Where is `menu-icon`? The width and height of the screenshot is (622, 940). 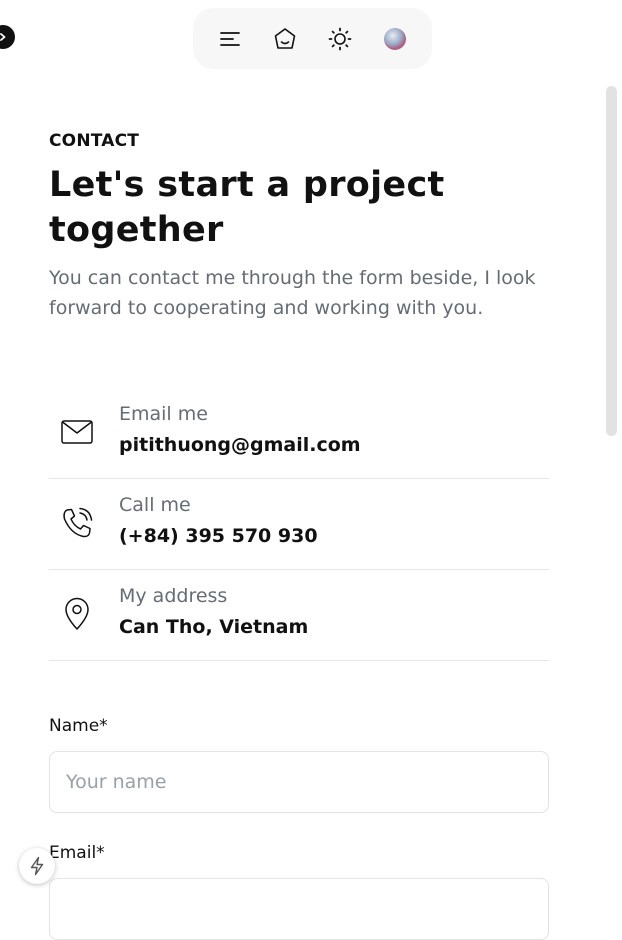
menu-icon is located at coordinates (230, 38).